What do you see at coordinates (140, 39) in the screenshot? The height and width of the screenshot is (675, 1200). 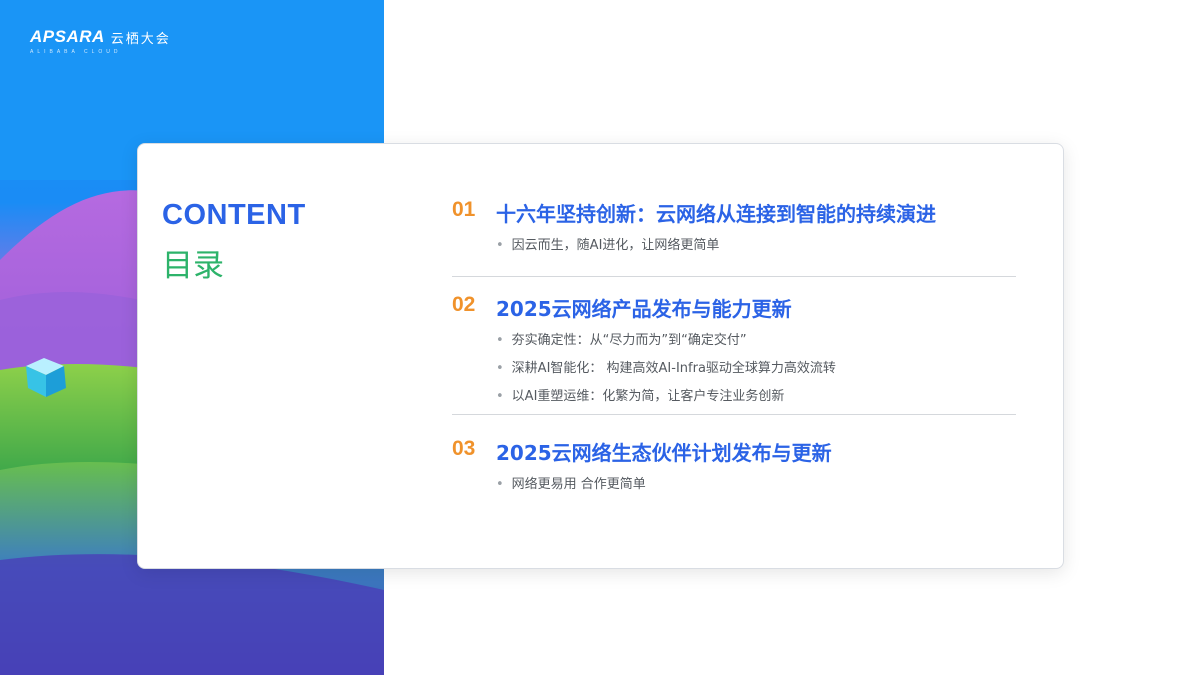 I see `logo-chinese: 云栖大会` at bounding box center [140, 39].